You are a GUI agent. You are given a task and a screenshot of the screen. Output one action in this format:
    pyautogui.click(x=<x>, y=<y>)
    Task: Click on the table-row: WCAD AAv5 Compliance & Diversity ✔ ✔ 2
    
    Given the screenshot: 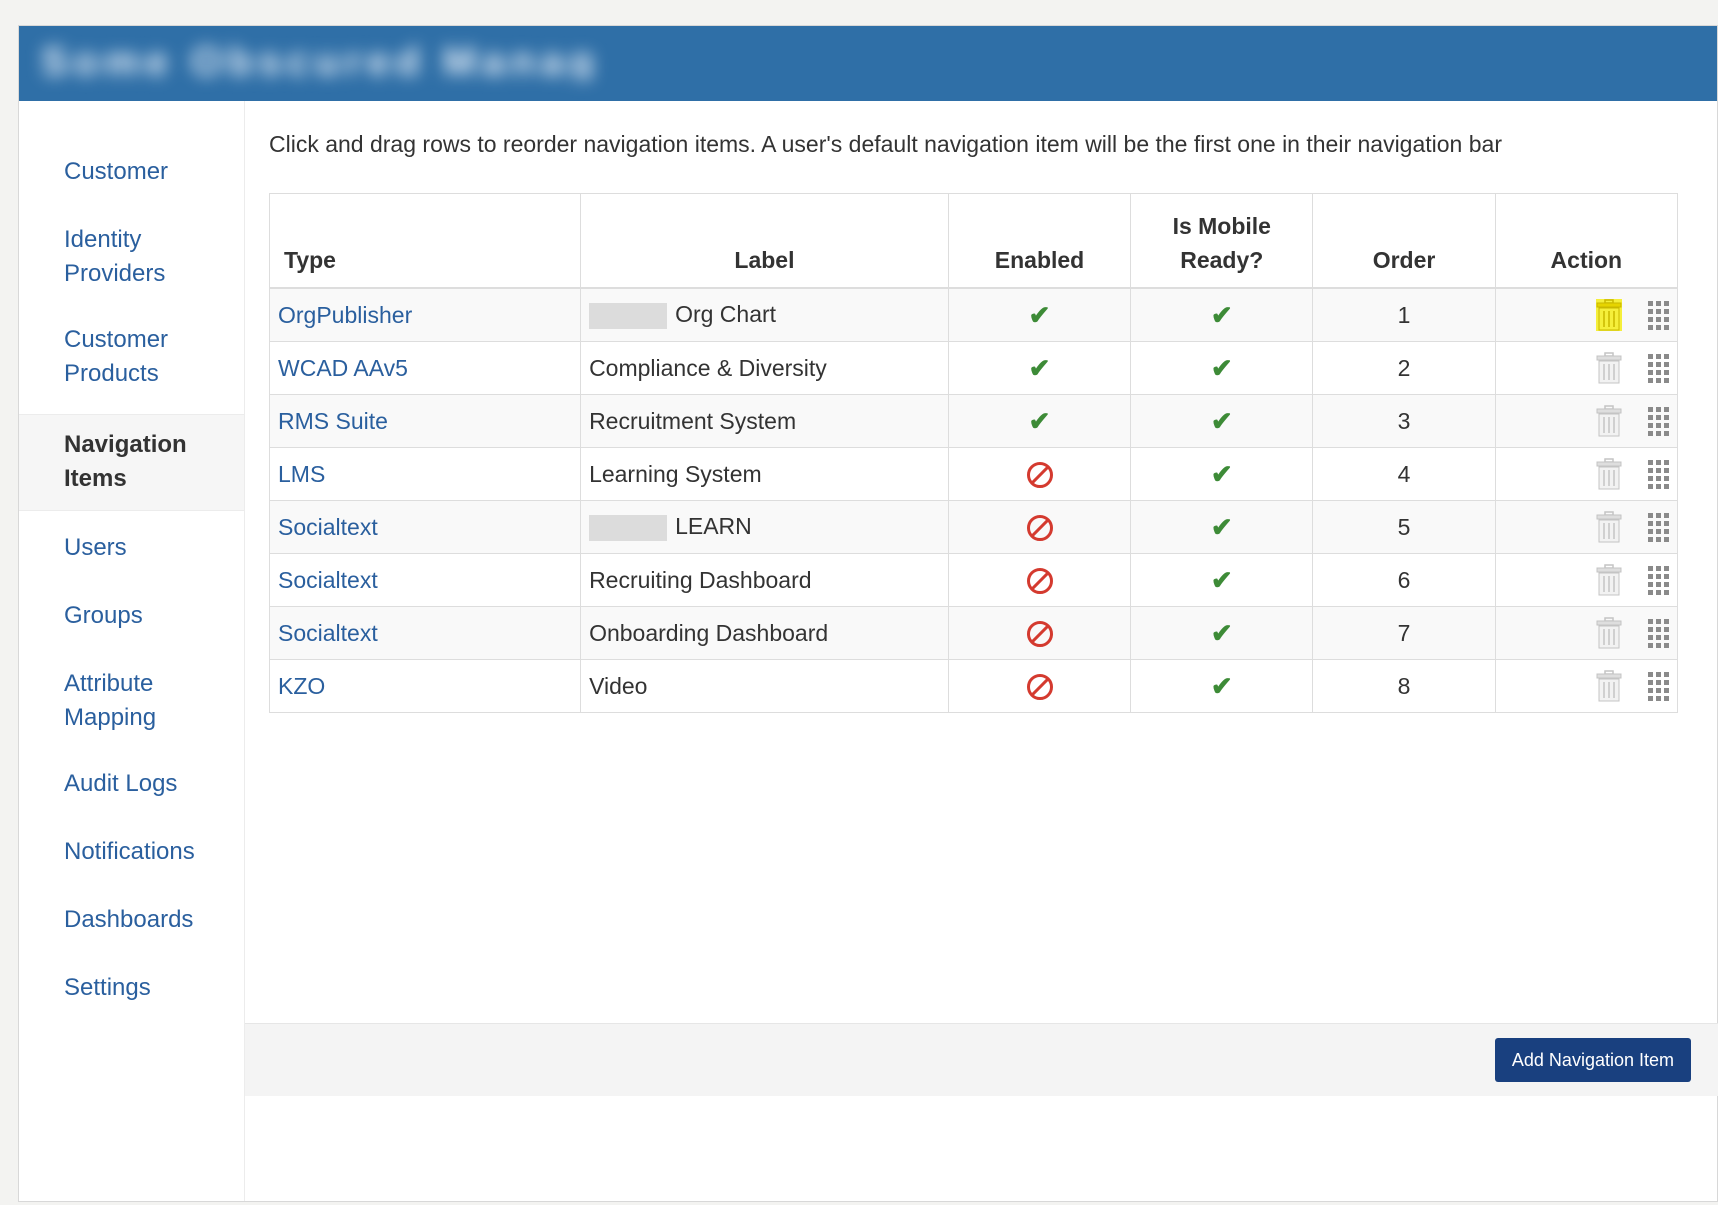 What is the action you would take?
    pyautogui.click(x=973, y=368)
    